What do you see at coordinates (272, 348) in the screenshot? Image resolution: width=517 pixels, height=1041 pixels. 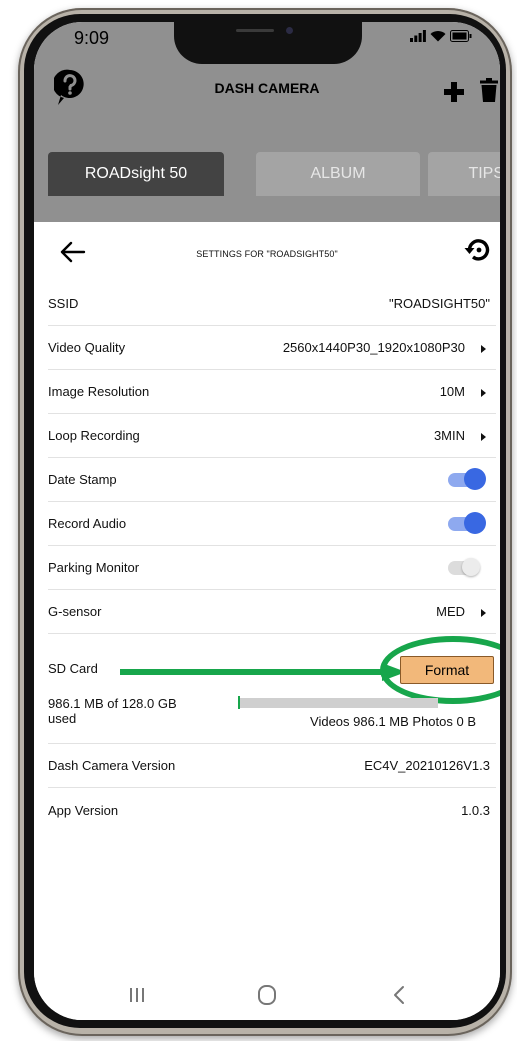 I see `video-quality-row: Video Quality 2560x1440P30_1920x1080P30` at bounding box center [272, 348].